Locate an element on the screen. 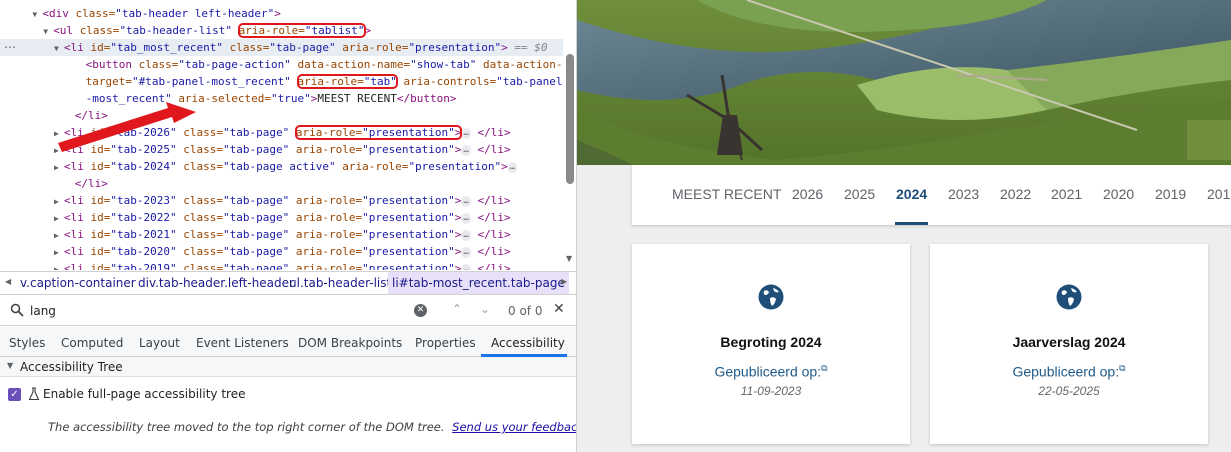 This screenshot has height=452, width=1231. tab-computed: Computed is located at coordinates (92, 343).